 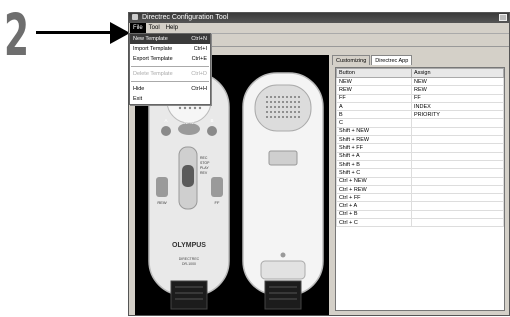 I want to click on title-bar: Directrec Configuration Tool, so click(x=319, y=18).